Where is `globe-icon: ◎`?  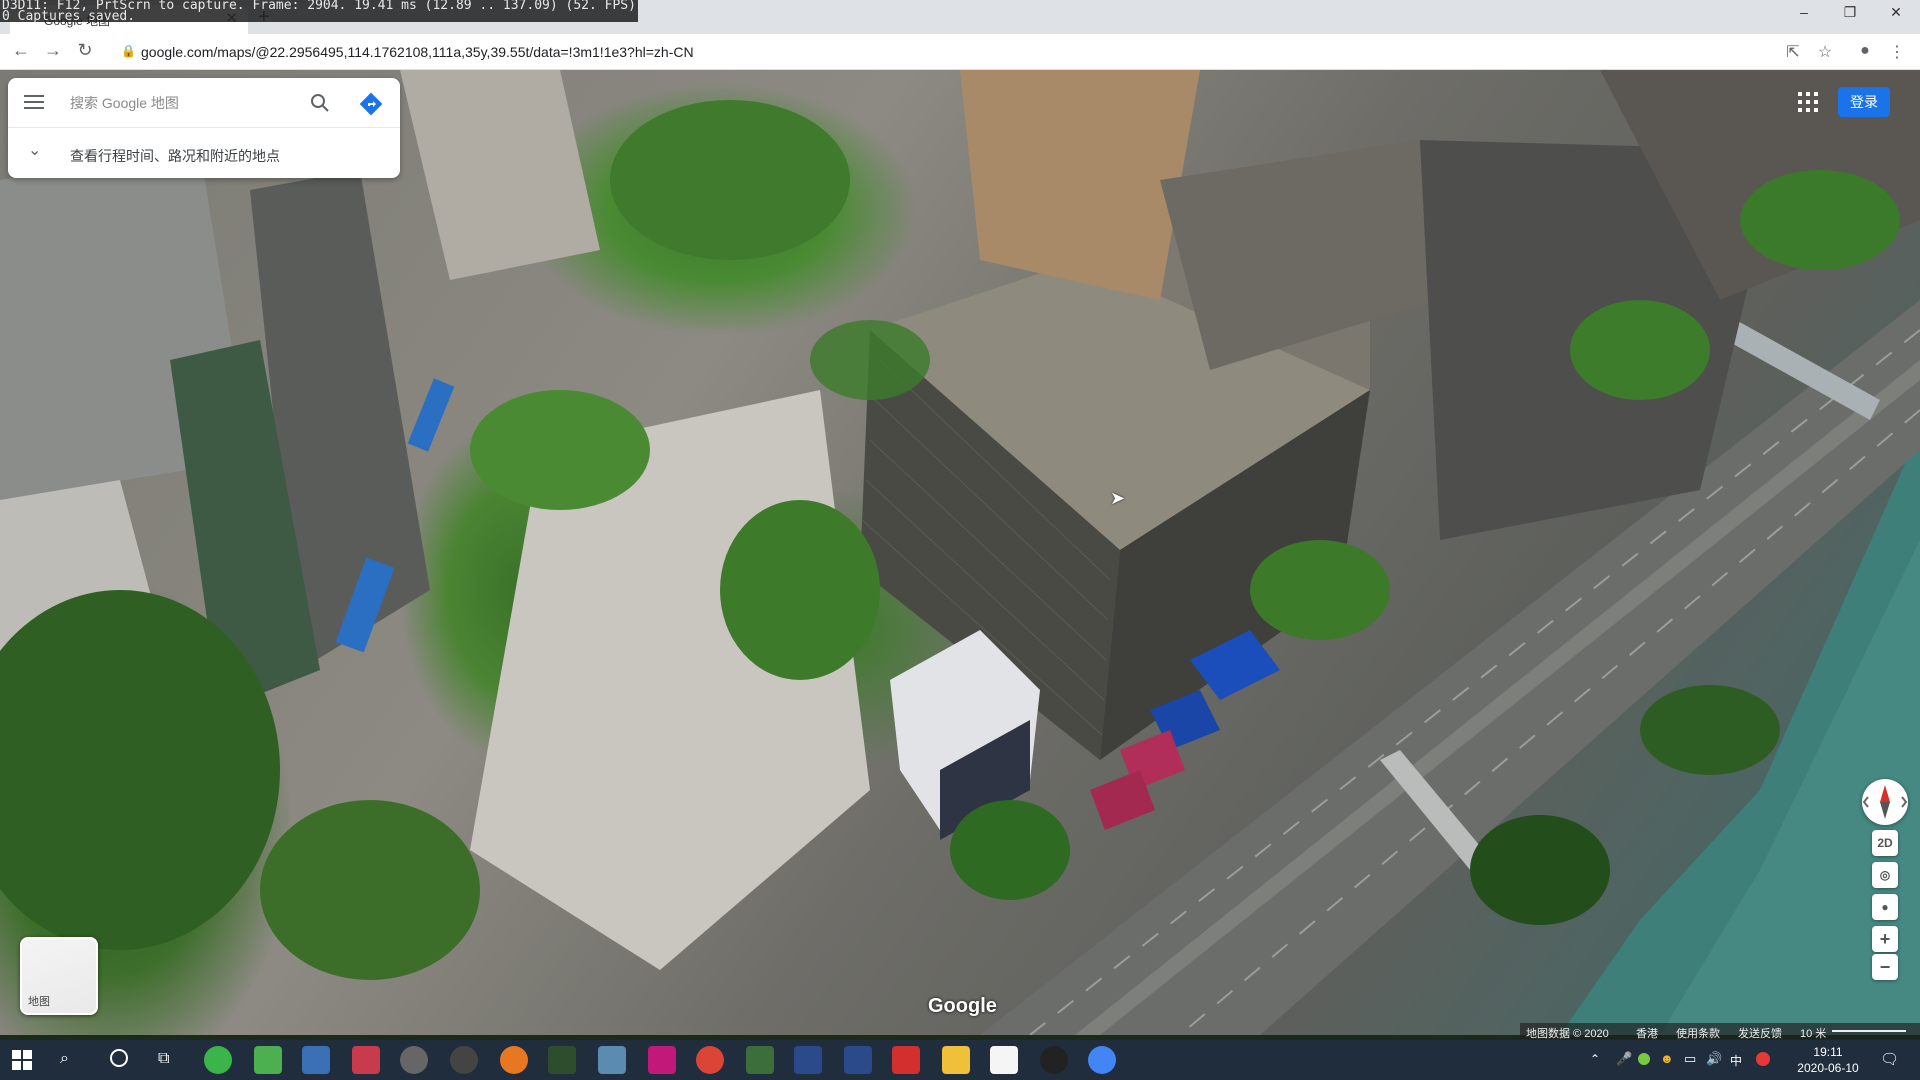 globe-icon: ◎ is located at coordinates (1885, 875).